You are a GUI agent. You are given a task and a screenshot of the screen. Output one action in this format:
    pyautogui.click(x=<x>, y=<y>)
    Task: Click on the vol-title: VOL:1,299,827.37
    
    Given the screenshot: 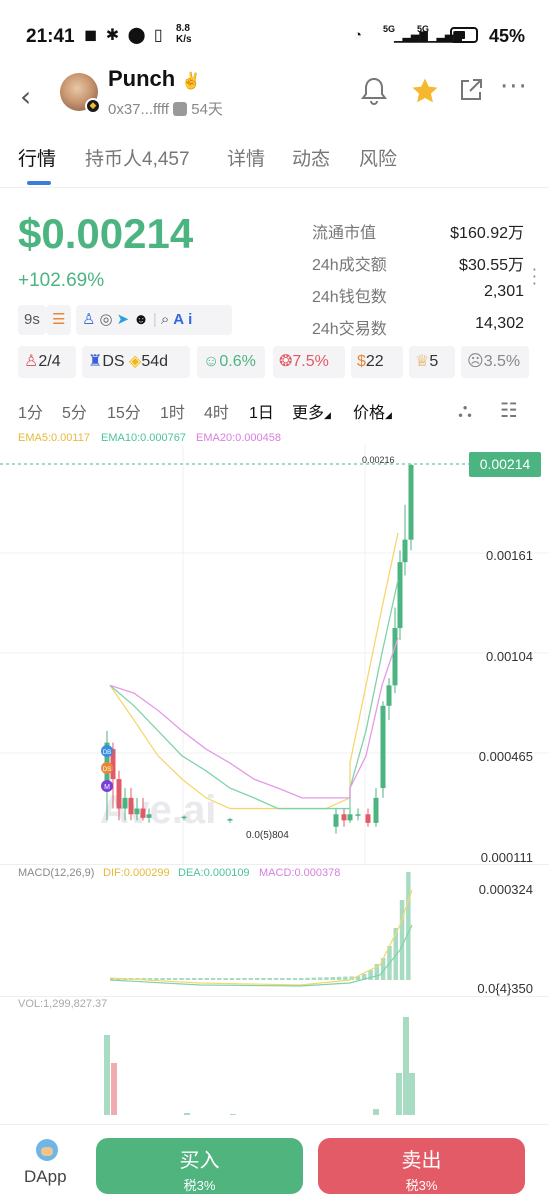 What is the action you would take?
    pyautogui.click(x=63, y=1004)
    